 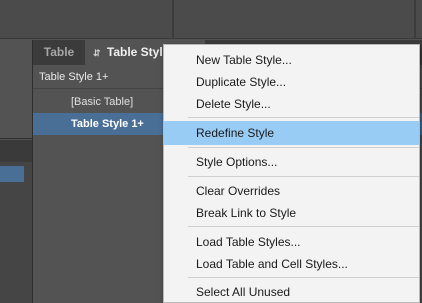 I want to click on menu-item-select-all-unused: Select All Unused, so click(x=291, y=291).